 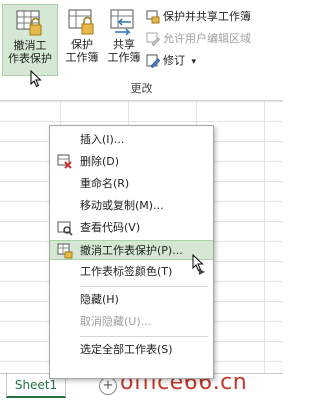 What do you see at coordinates (122, 22) in the screenshot?
I see `share-workbook-icon` at bounding box center [122, 22].